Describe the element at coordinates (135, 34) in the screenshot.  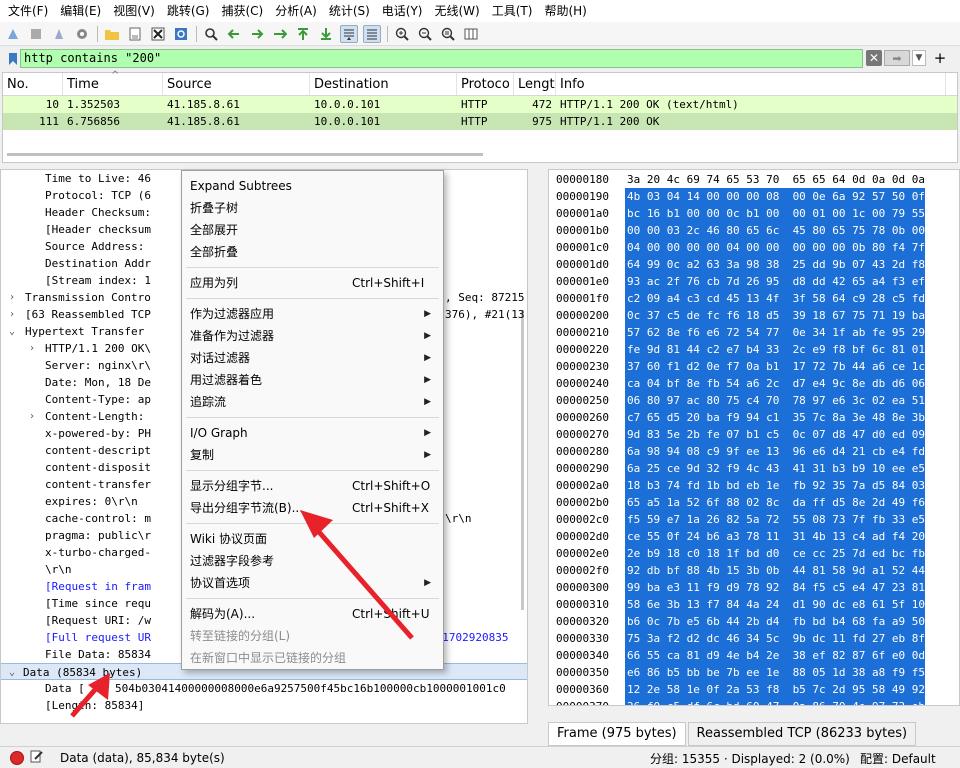
I see `save-file-icon` at that location.